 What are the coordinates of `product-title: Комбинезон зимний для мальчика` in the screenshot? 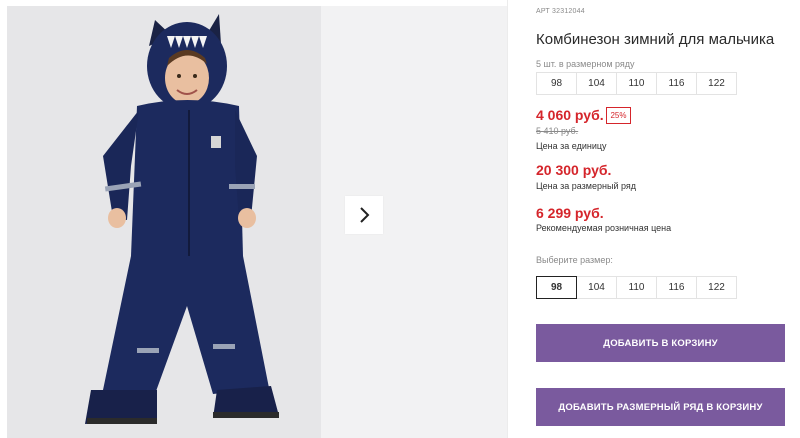 It's located at (655, 39).